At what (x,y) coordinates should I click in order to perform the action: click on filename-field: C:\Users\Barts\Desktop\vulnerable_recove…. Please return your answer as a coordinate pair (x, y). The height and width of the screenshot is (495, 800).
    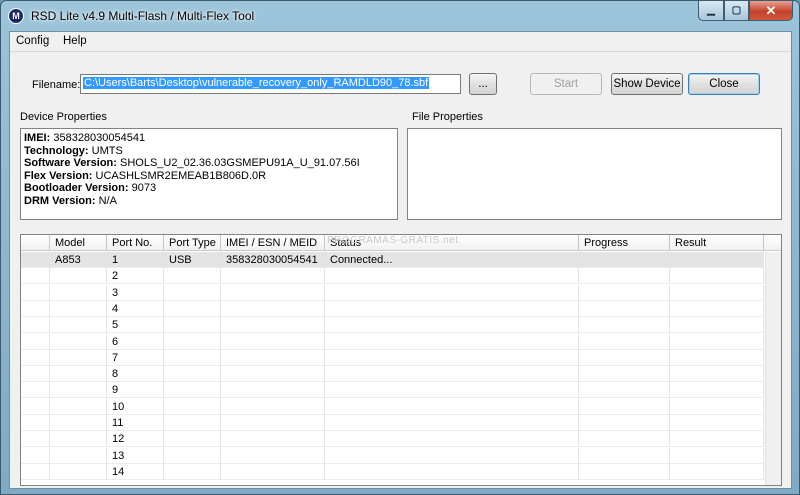
    Looking at the image, I should click on (270, 84).